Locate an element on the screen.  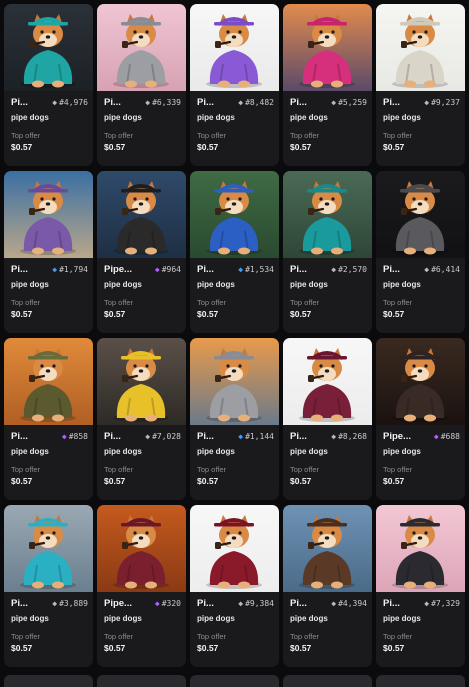
nft-card: Pi... ◆ #6,339 pipe dogs Top offer $0.57 is located at coordinates (141, 85).